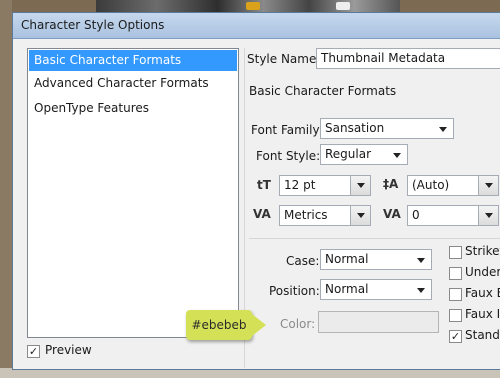  What do you see at coordinates (488, 185) in the screenshot?
I see `leading-dropdown-button` at bounding box center [488, 185].